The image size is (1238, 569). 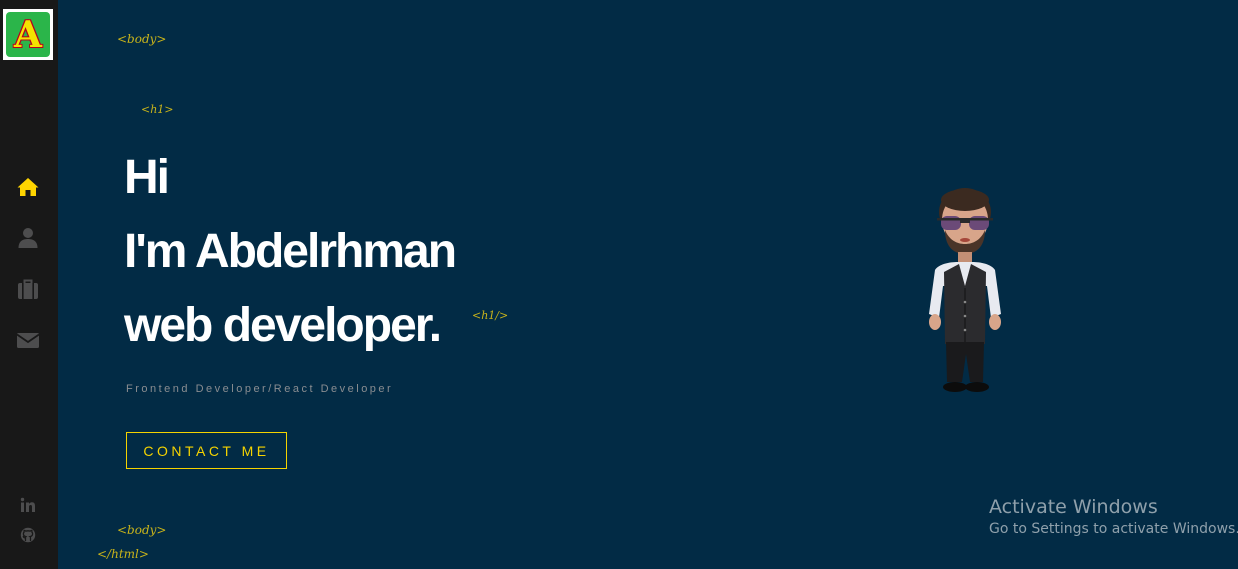 What do you see at coordinates (28, 535) in the screenshot?
I see `github-icon` at bounding box center [28, 535].